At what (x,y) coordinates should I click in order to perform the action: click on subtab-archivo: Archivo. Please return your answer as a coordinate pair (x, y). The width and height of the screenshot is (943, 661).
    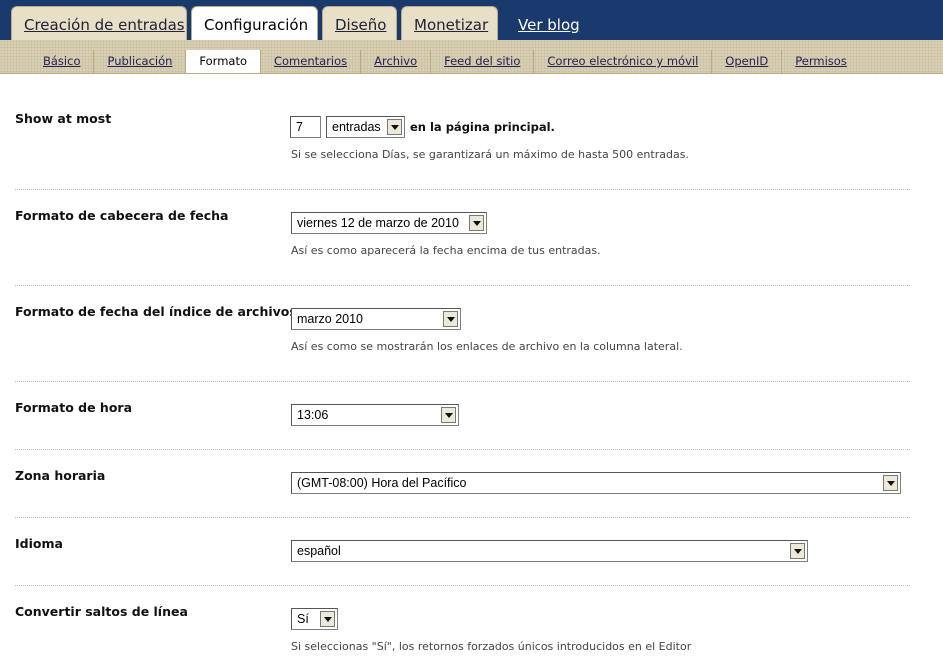
    Looking at the image, I should click on (396, 61).